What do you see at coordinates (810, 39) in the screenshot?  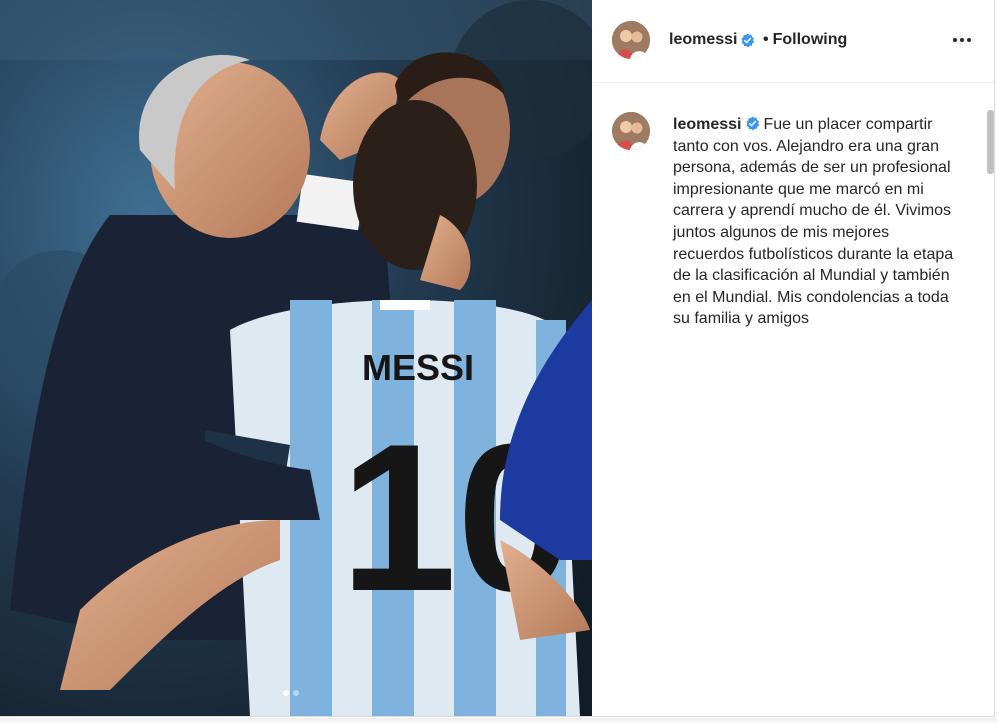 I see `follow-status-label: Following` at bounding box center [810, 39].